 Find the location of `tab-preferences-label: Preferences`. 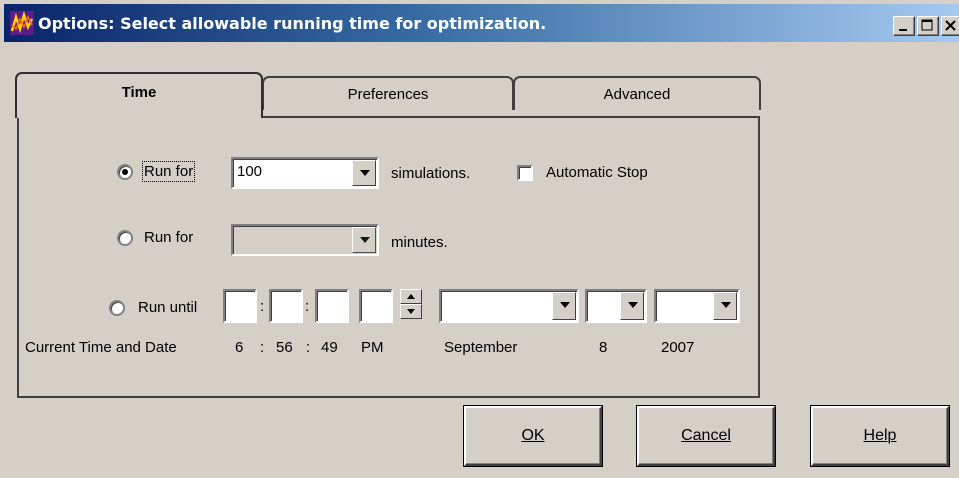

tab-preferences-label: Preferences is located at coordinates (388, 94).